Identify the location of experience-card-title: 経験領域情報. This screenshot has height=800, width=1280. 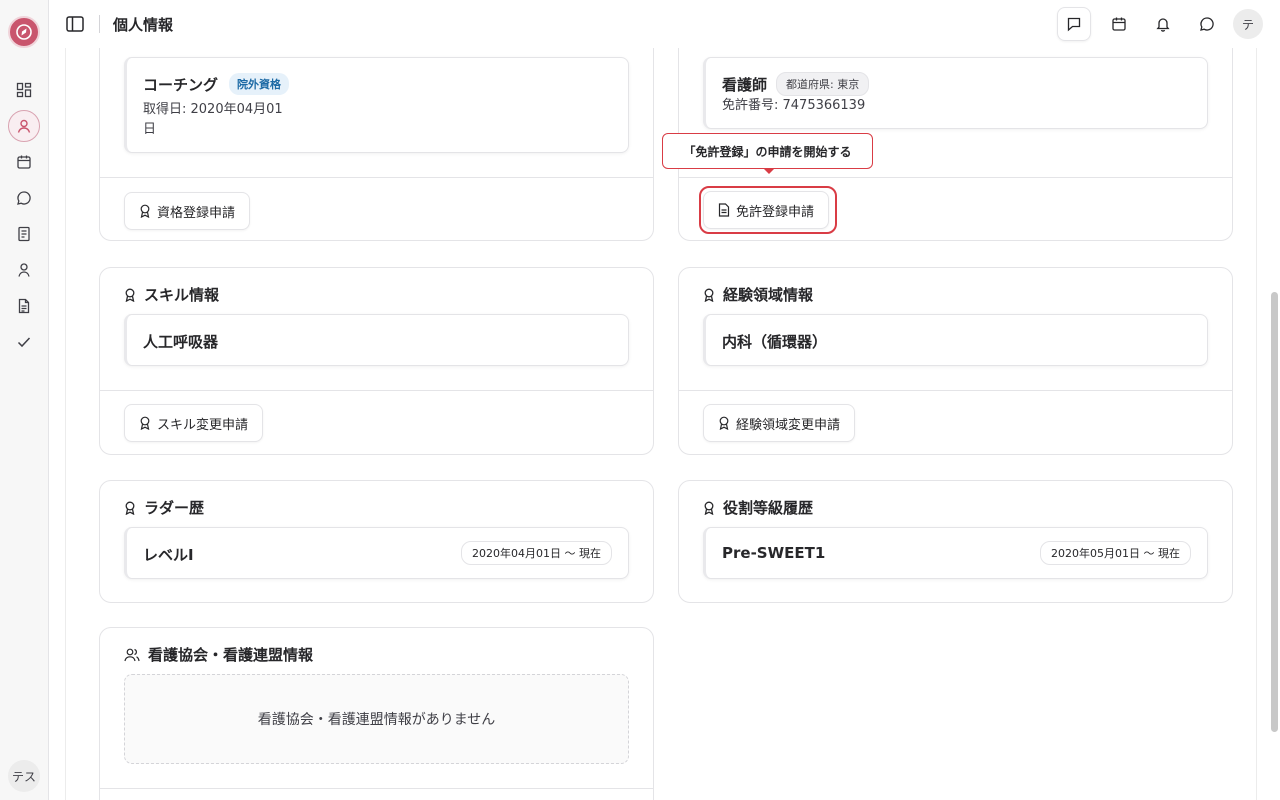
(758, 294).